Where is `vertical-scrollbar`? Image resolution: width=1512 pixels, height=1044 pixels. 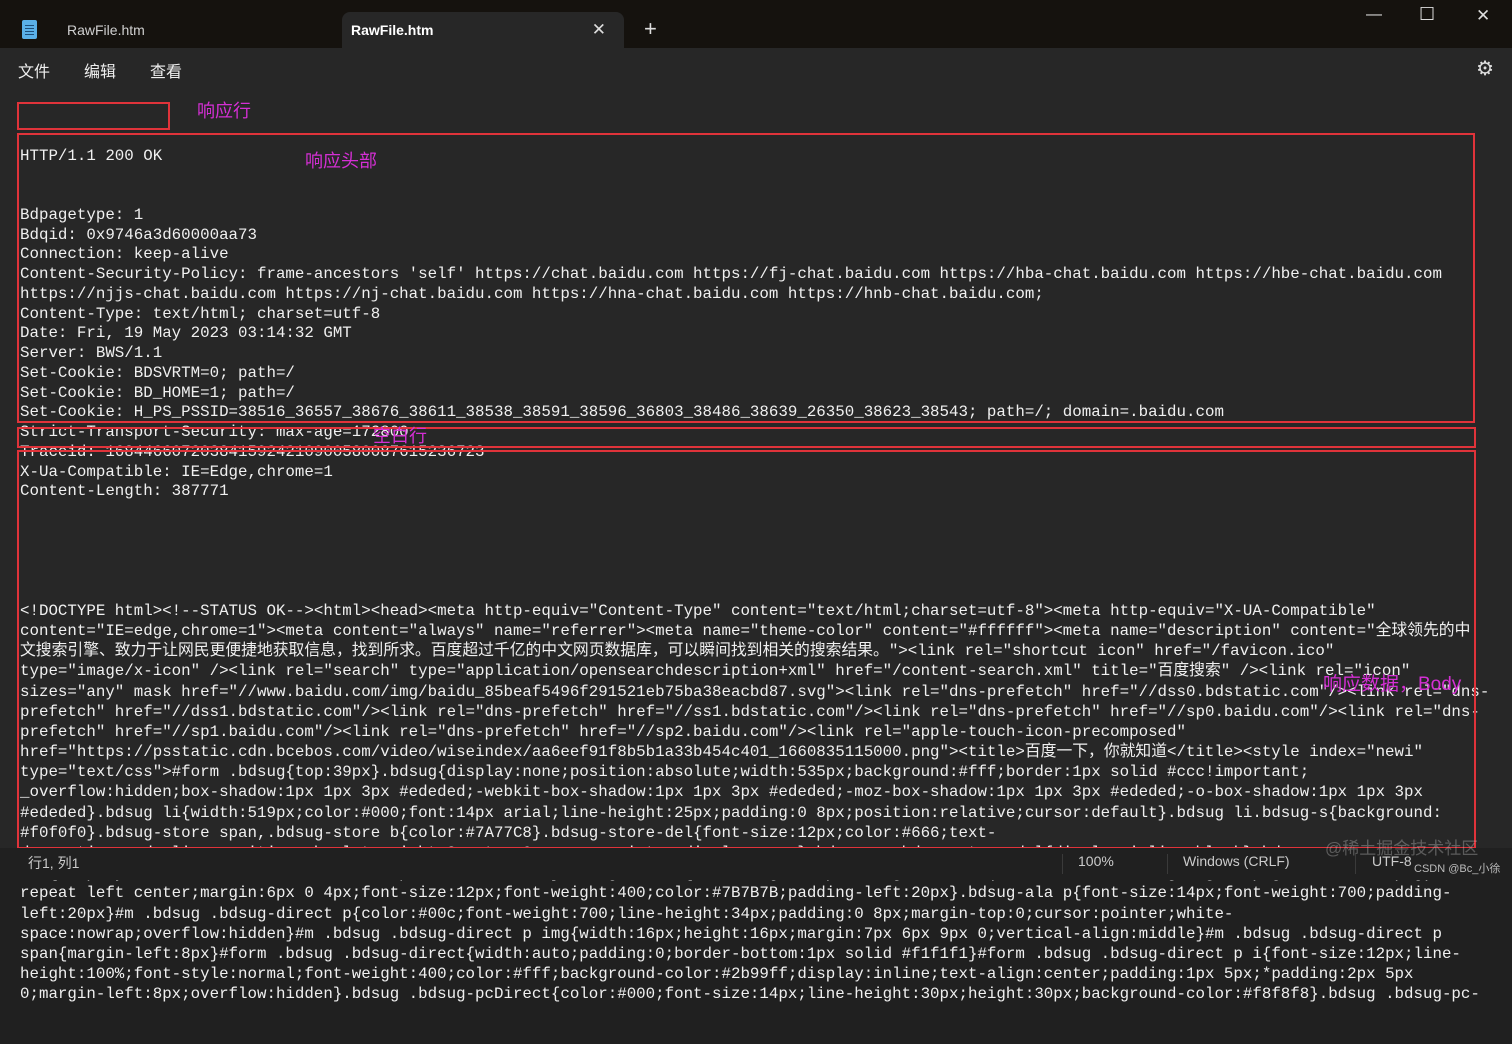 vertical-scrollbar is located at coordinates (1505, 468).